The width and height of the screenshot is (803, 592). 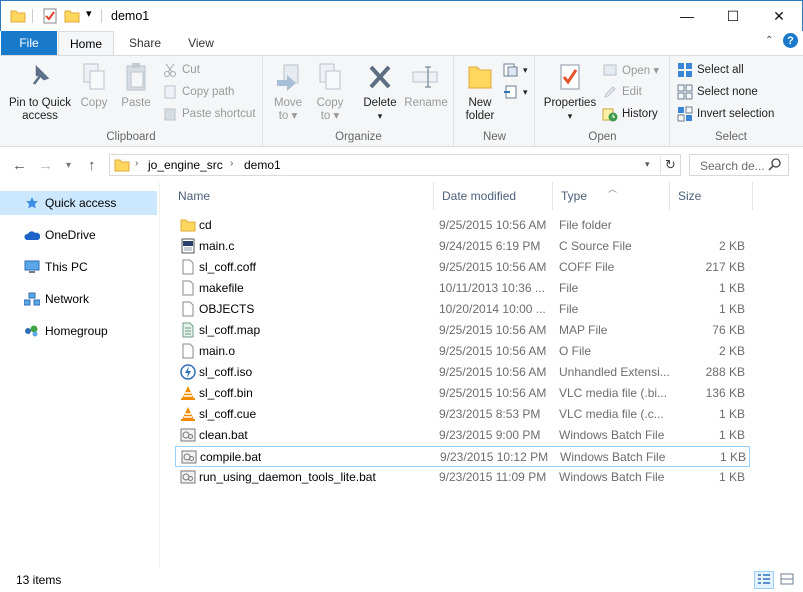 I want to click on file-date-modified: 9/24/2015 6:19 PM, so click(x=490, y=246).